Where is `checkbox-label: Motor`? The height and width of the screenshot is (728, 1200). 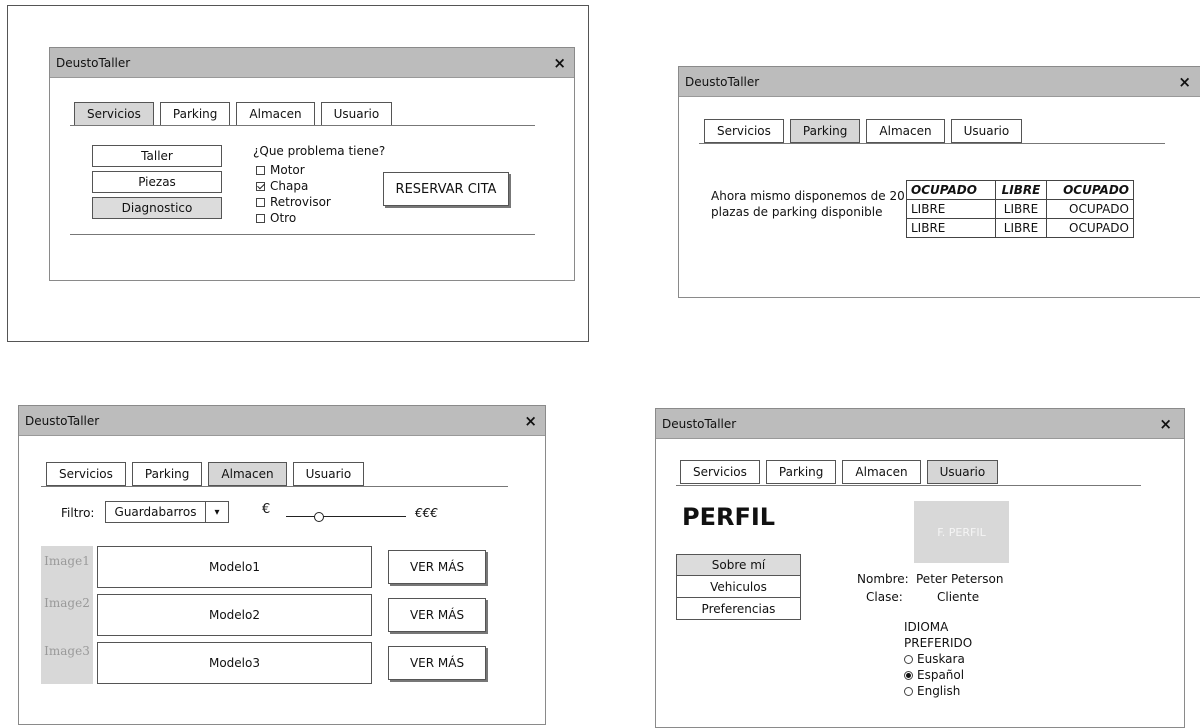
checkbox-label: Motor is located at coordinates (287, 170).